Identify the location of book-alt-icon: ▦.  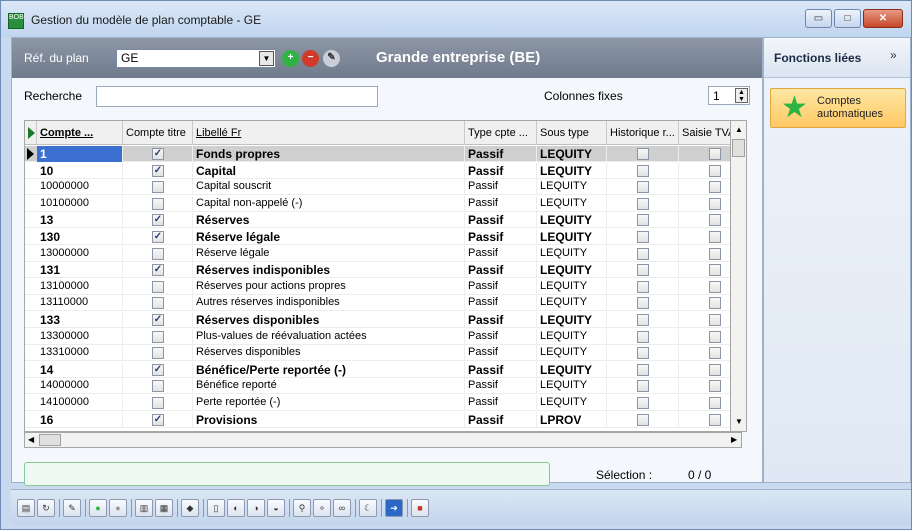
(164, 508).